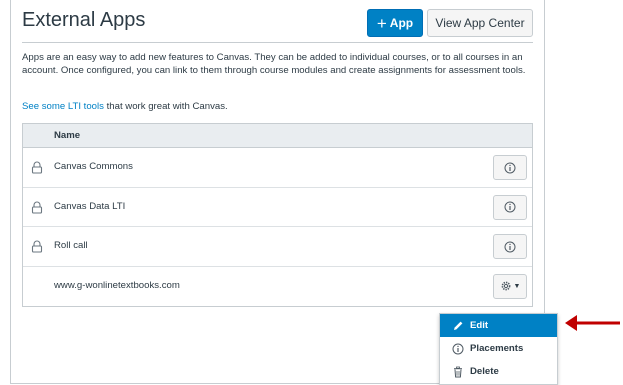 The height and width of the screenshot is (385, 623). What do you see at coordinates (84, 20) in the screenshot?
I see `page-title: External Apps` at bounding box center [84, 20].